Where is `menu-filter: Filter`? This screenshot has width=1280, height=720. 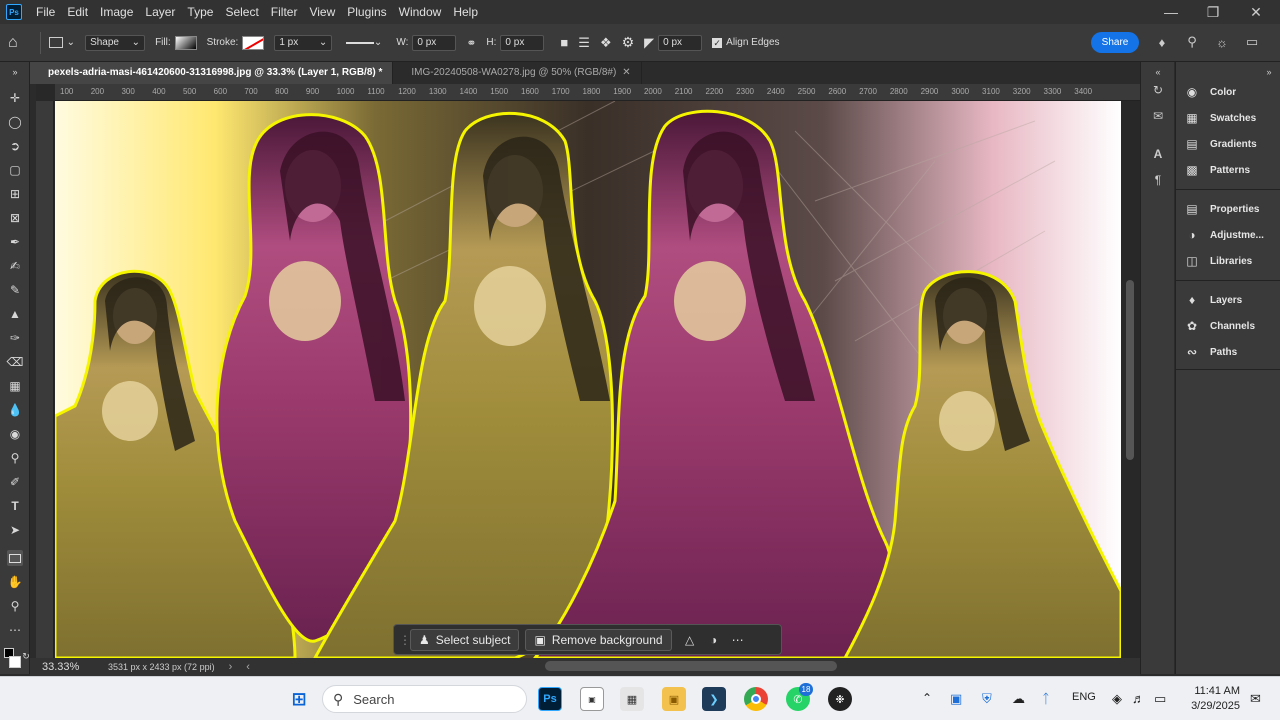 menu-filter: Filter is located at coordinates (284, 12).